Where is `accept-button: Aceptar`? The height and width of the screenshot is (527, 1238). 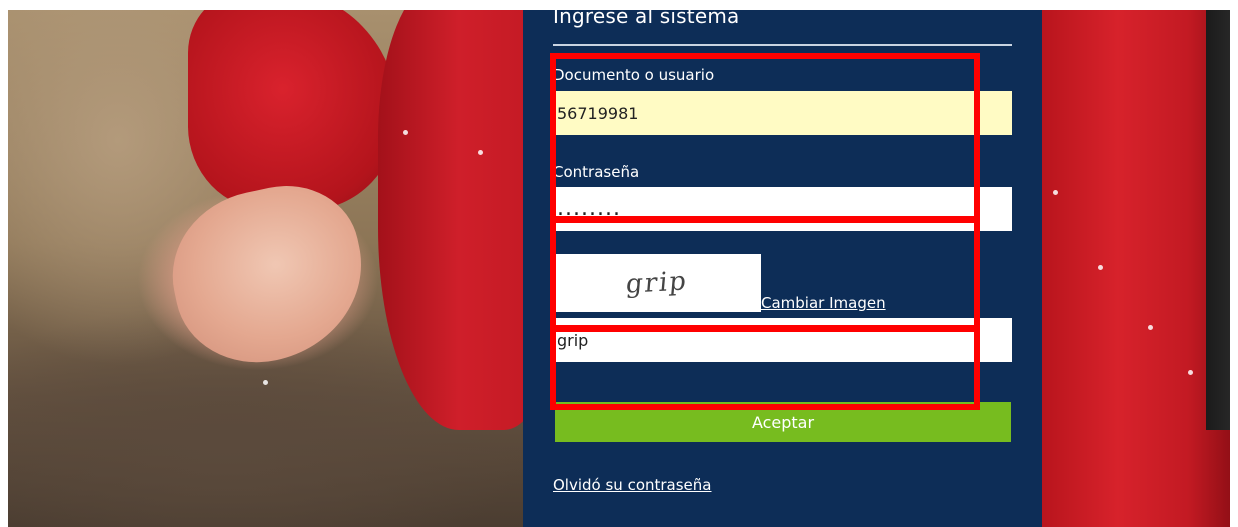
accept-button: Aceptar is located at coordinates (783, 422).